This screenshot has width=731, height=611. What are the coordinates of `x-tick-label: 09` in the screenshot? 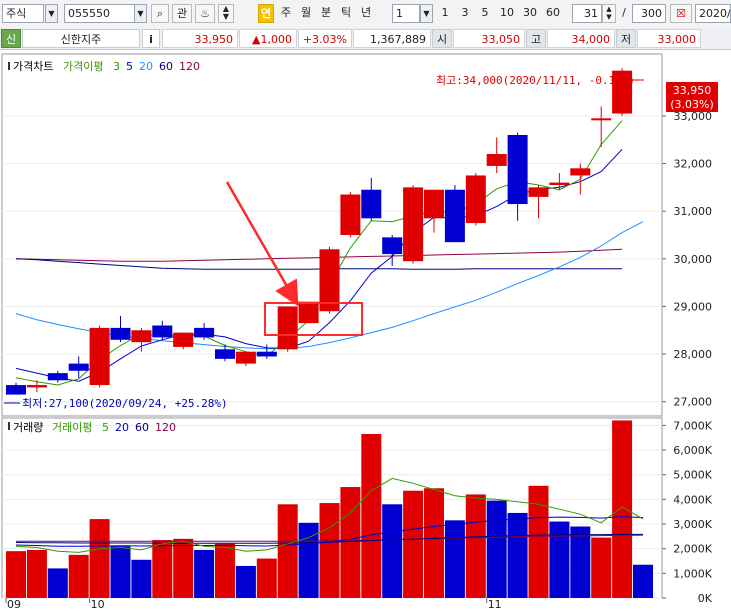 It's located at (14, 604).